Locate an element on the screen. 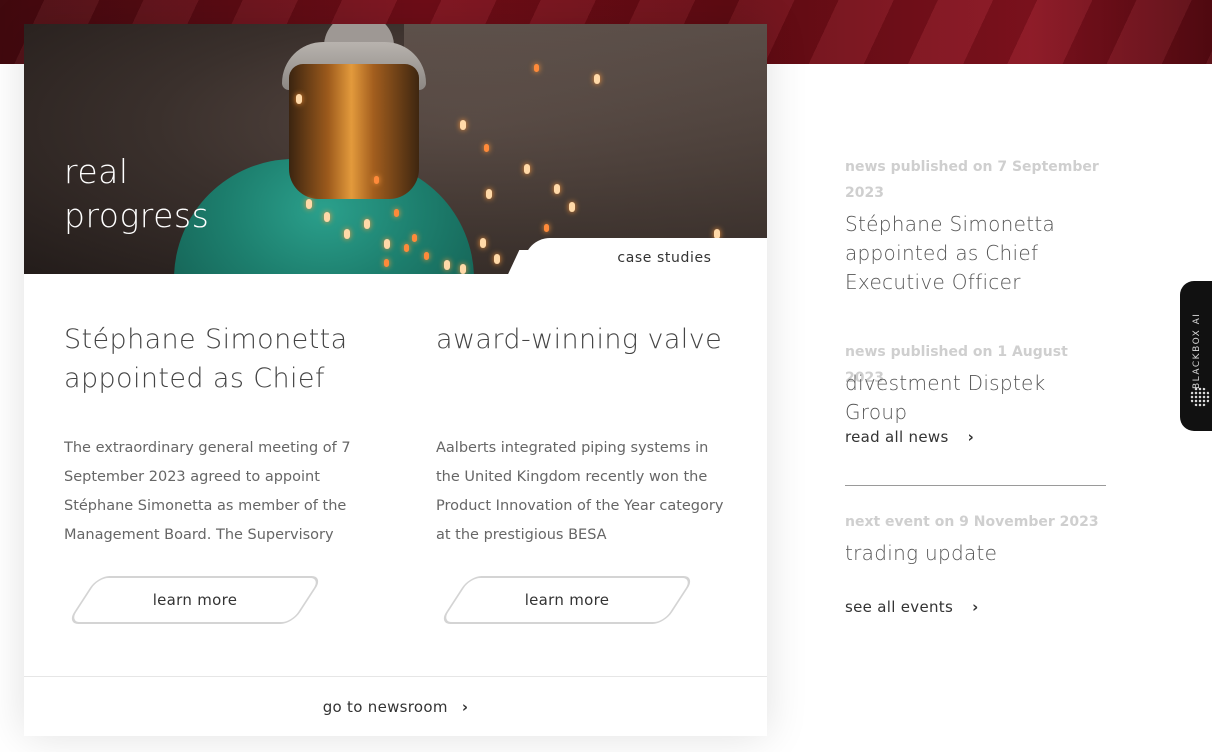 This screenshot has height=752, width=1212. case-studies-tab: case studies is located at coordinates (645, 256).